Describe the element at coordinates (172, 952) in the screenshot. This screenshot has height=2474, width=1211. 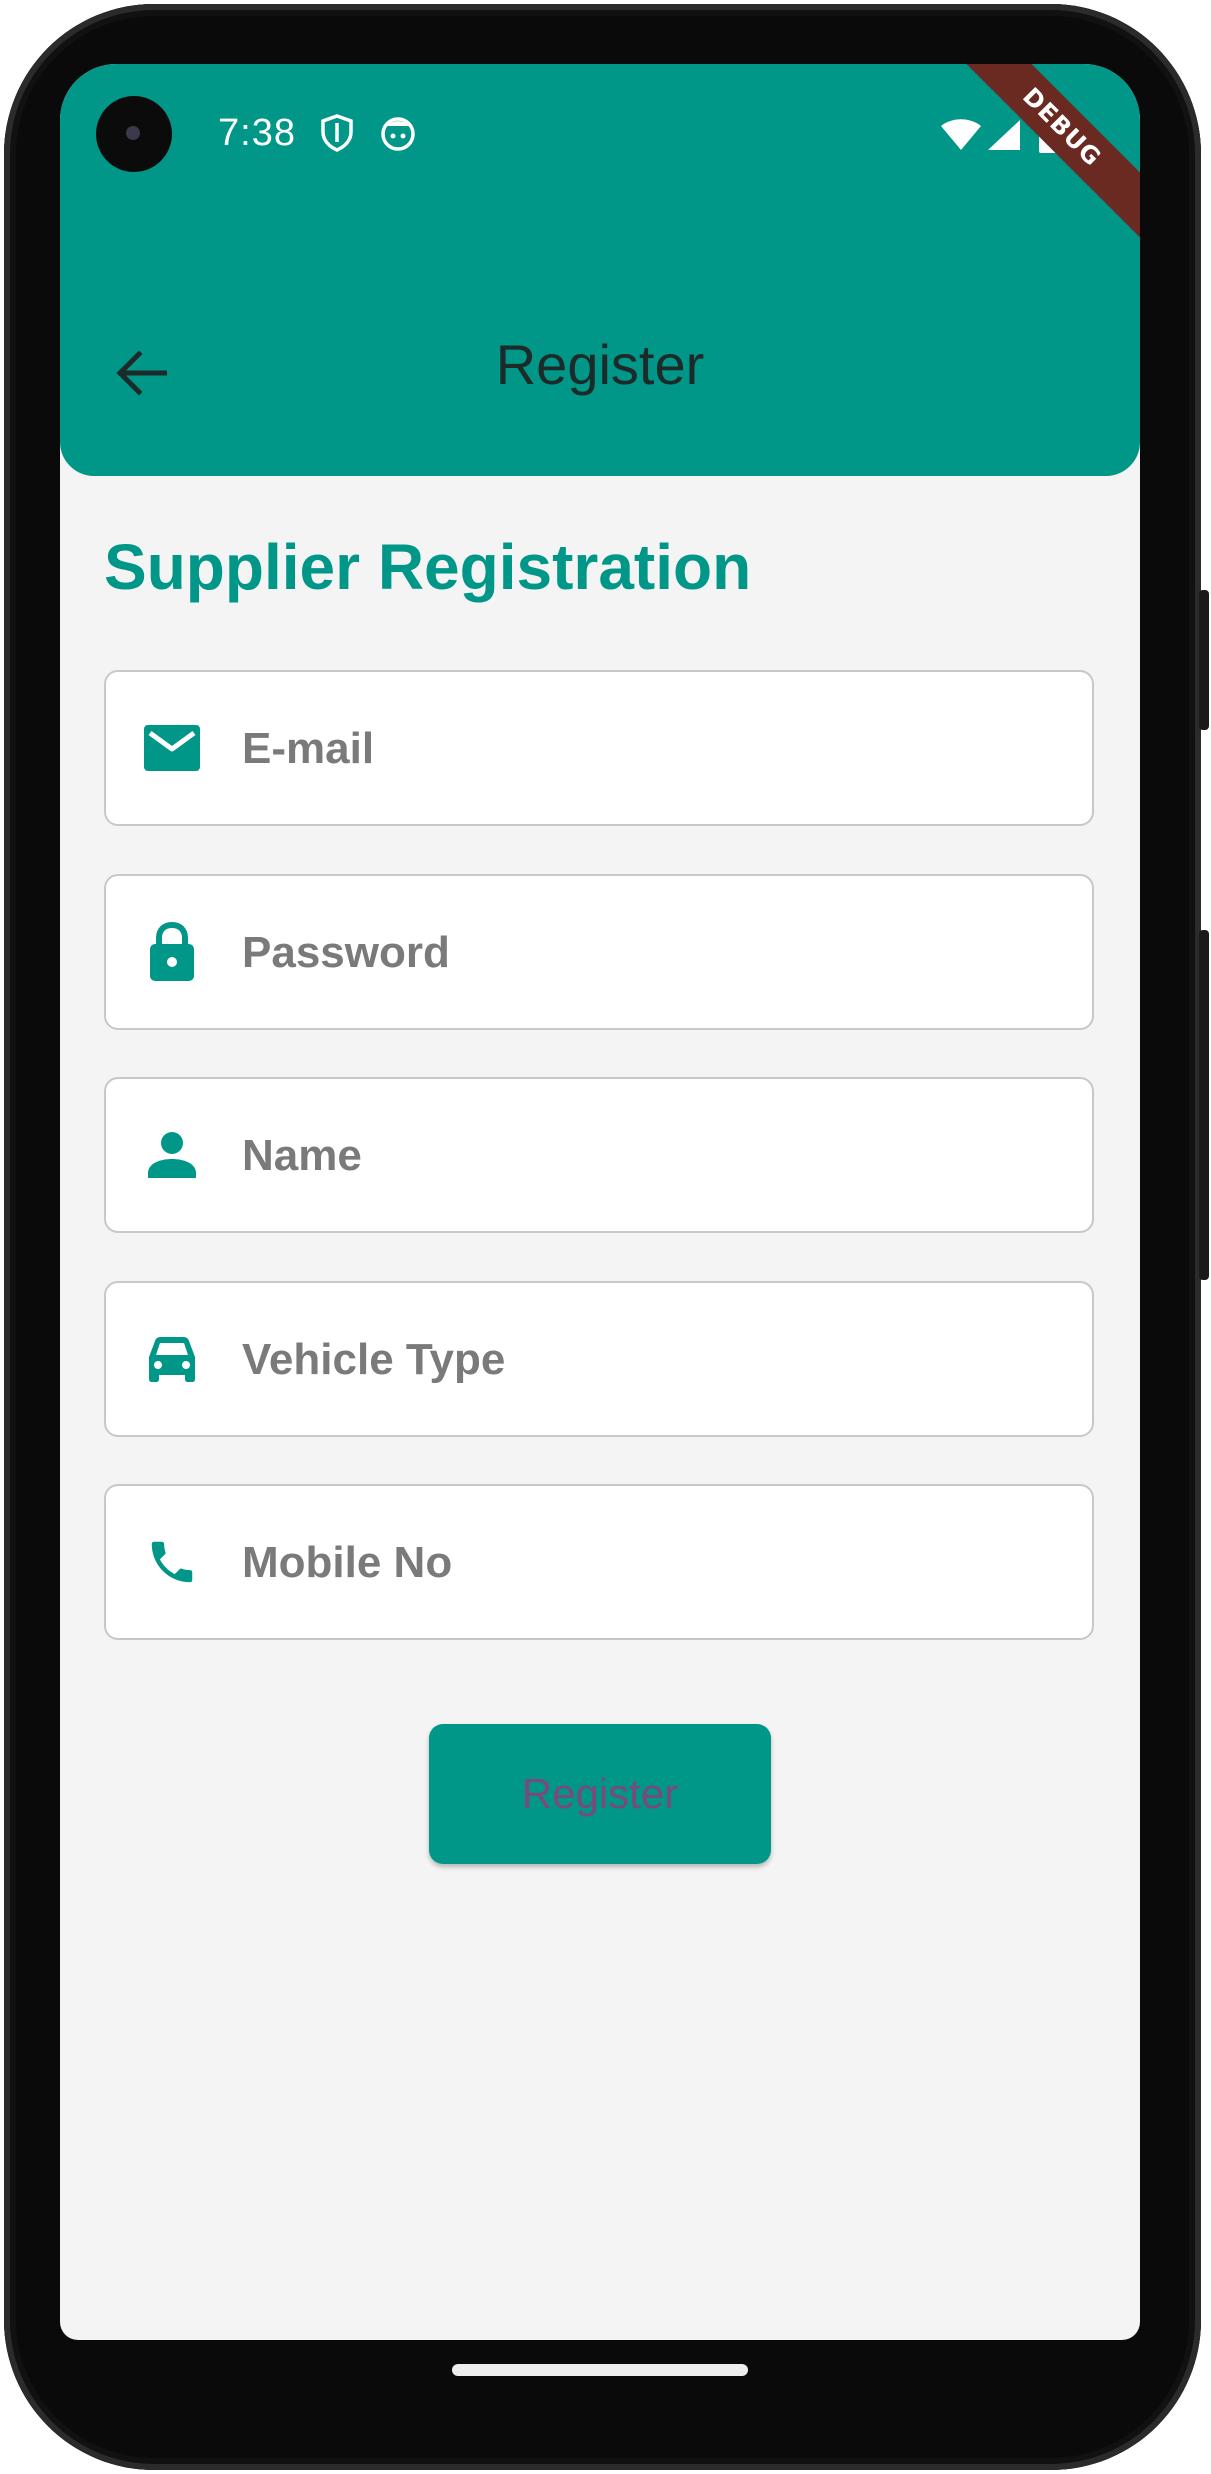
I see `lock-icon` at that location.